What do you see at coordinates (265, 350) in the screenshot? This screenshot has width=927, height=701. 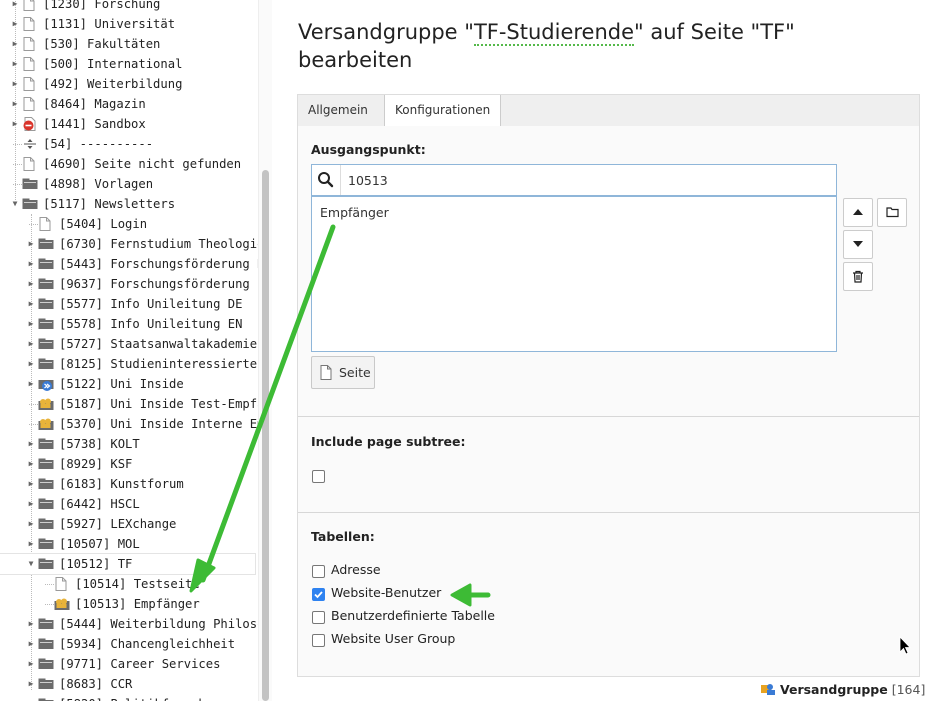 I see `page-tree-scrollbar` at bounding box center [265, 350].